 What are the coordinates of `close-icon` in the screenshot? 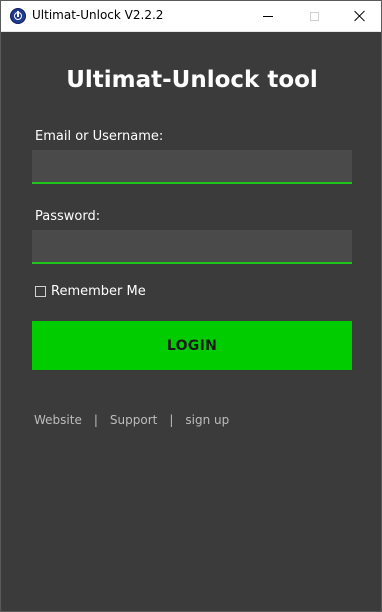 It's located at (360, 16).